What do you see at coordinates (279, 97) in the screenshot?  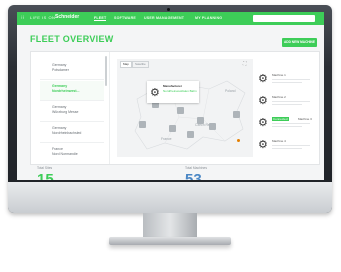 I see `machine-name: Machine 2` at bounding box center [279, 97].